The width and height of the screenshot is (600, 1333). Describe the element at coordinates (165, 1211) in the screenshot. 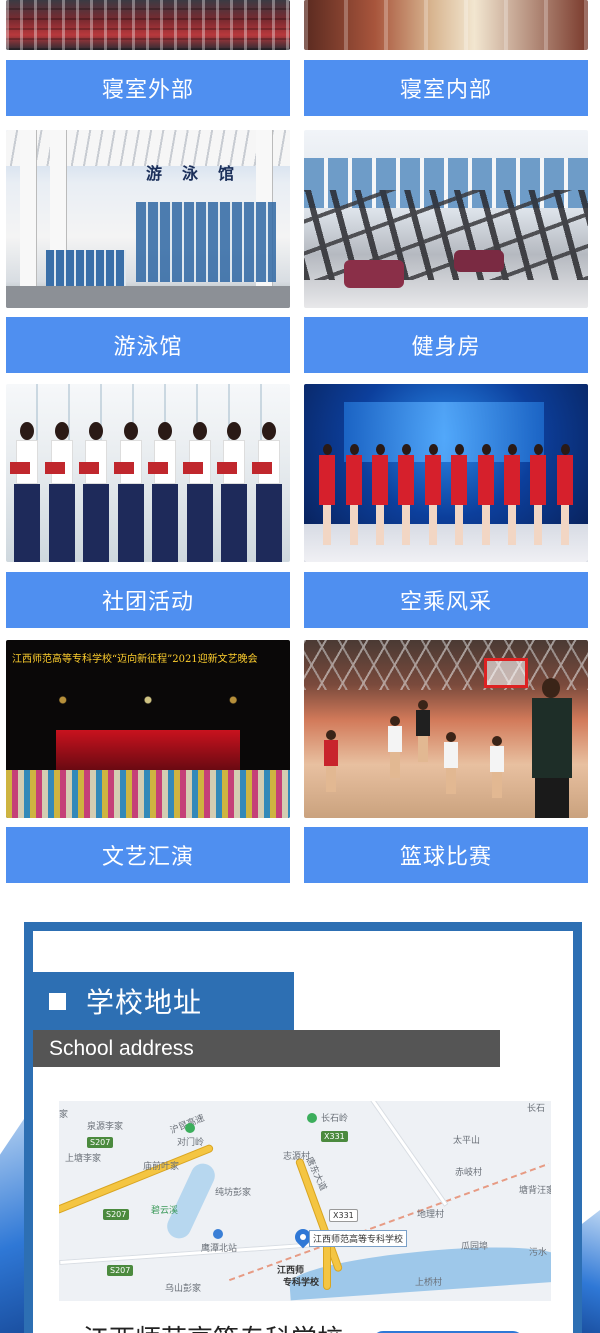

I see `map-label: 碧云溪` at that location.